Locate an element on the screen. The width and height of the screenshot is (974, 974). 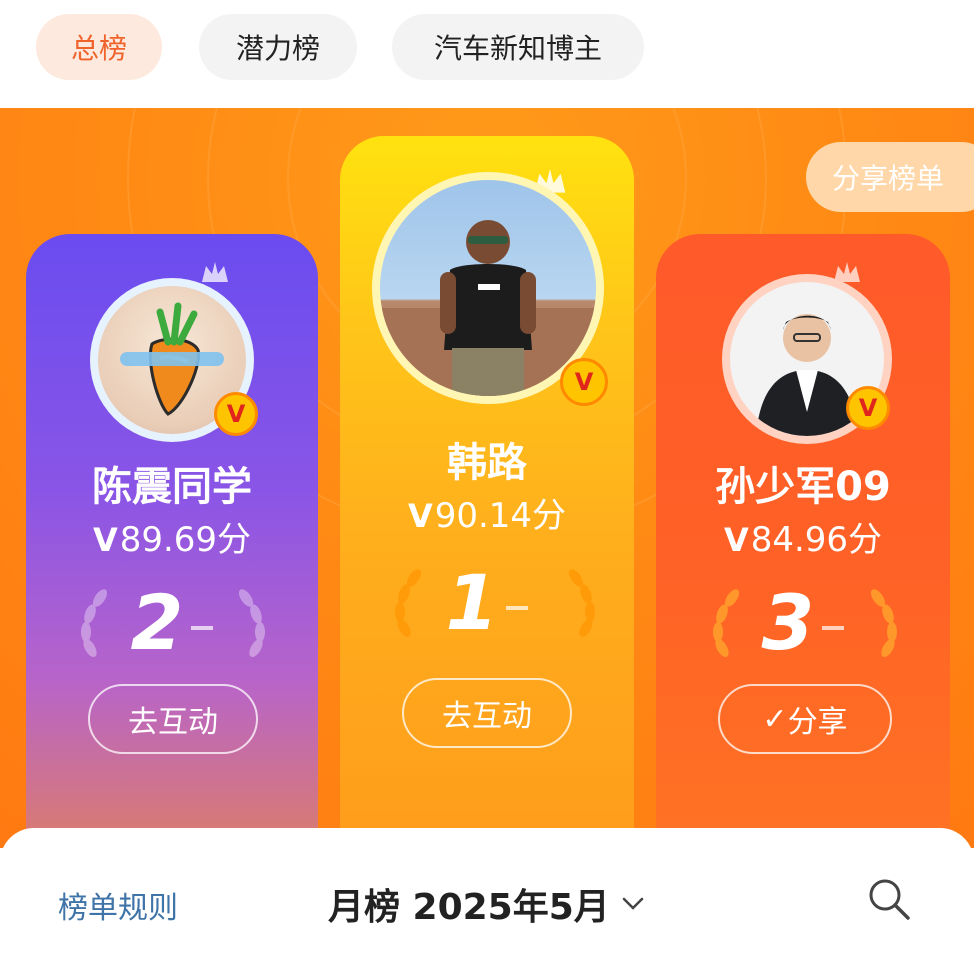
man-portrait-image is located at coordinates (488, 308).